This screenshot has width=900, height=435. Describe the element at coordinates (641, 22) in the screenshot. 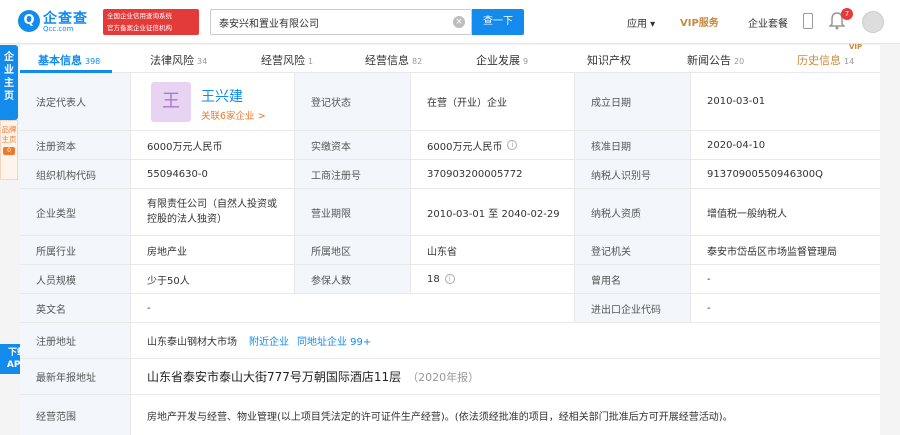

I see `nav-apps-menu: 应用 ▾` at that location.